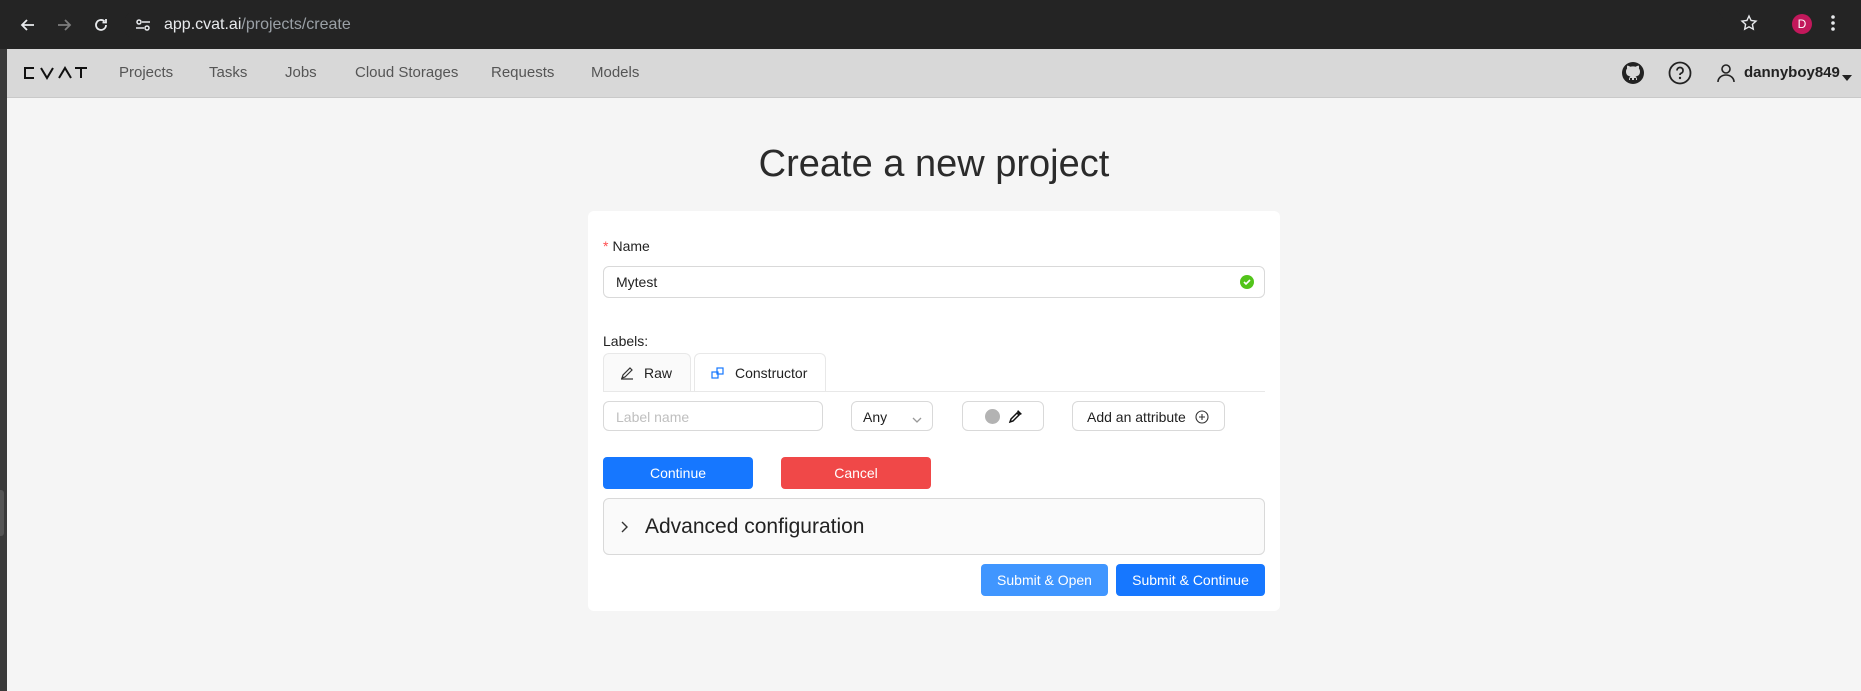 The width and height of the screenshot is (1861, 691). I want to click on nav-models: Models, so click(615, 72).